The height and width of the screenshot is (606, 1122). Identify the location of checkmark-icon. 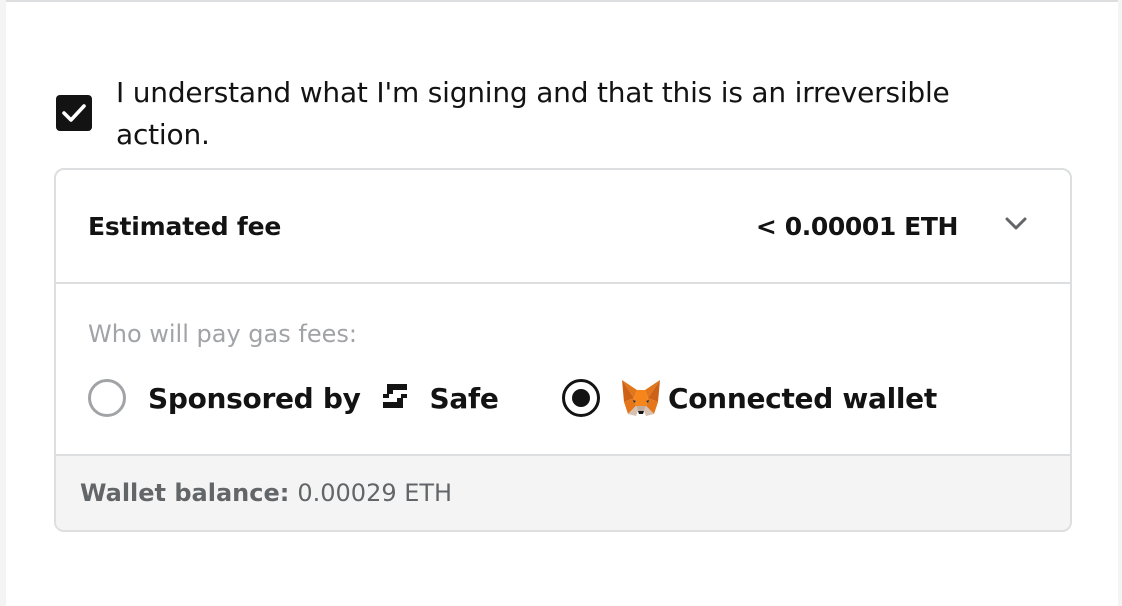
(74, 113).